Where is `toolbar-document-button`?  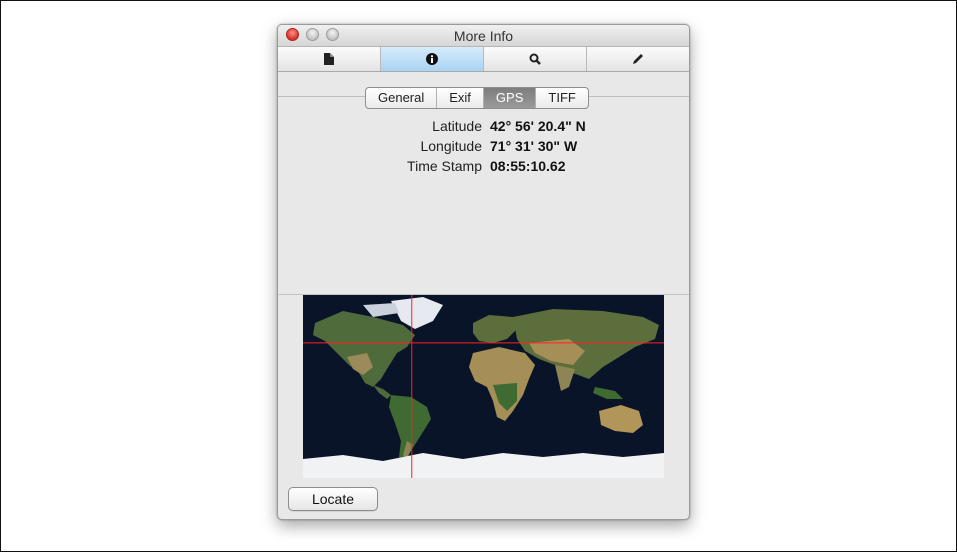 toolbar-document-button is located at coordinates (329, 59).